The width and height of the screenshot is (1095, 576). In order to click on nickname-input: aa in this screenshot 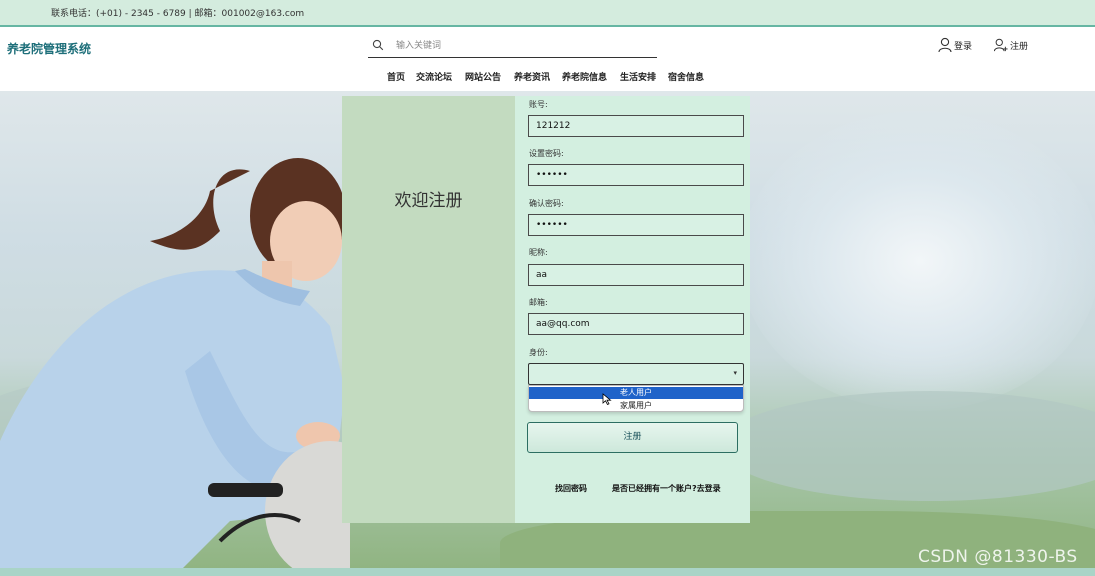, I will do `click(636, 275)`.